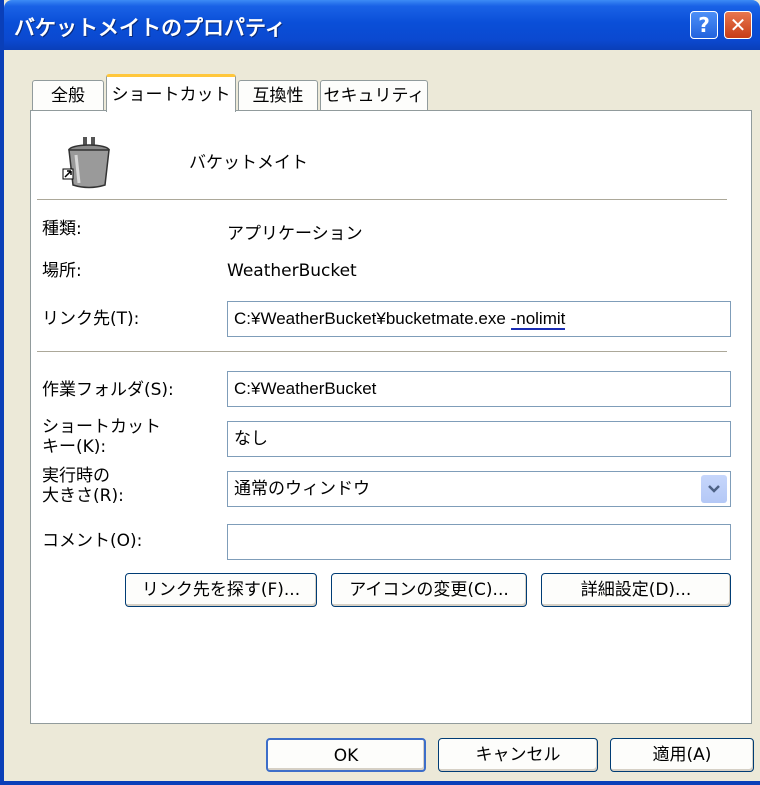 The height and width of the screenshot is (785, 760). What do you see at coordinates (346, 755) in the screenshot?
I see `ok-button: OK` at bounding box center [346, 755].